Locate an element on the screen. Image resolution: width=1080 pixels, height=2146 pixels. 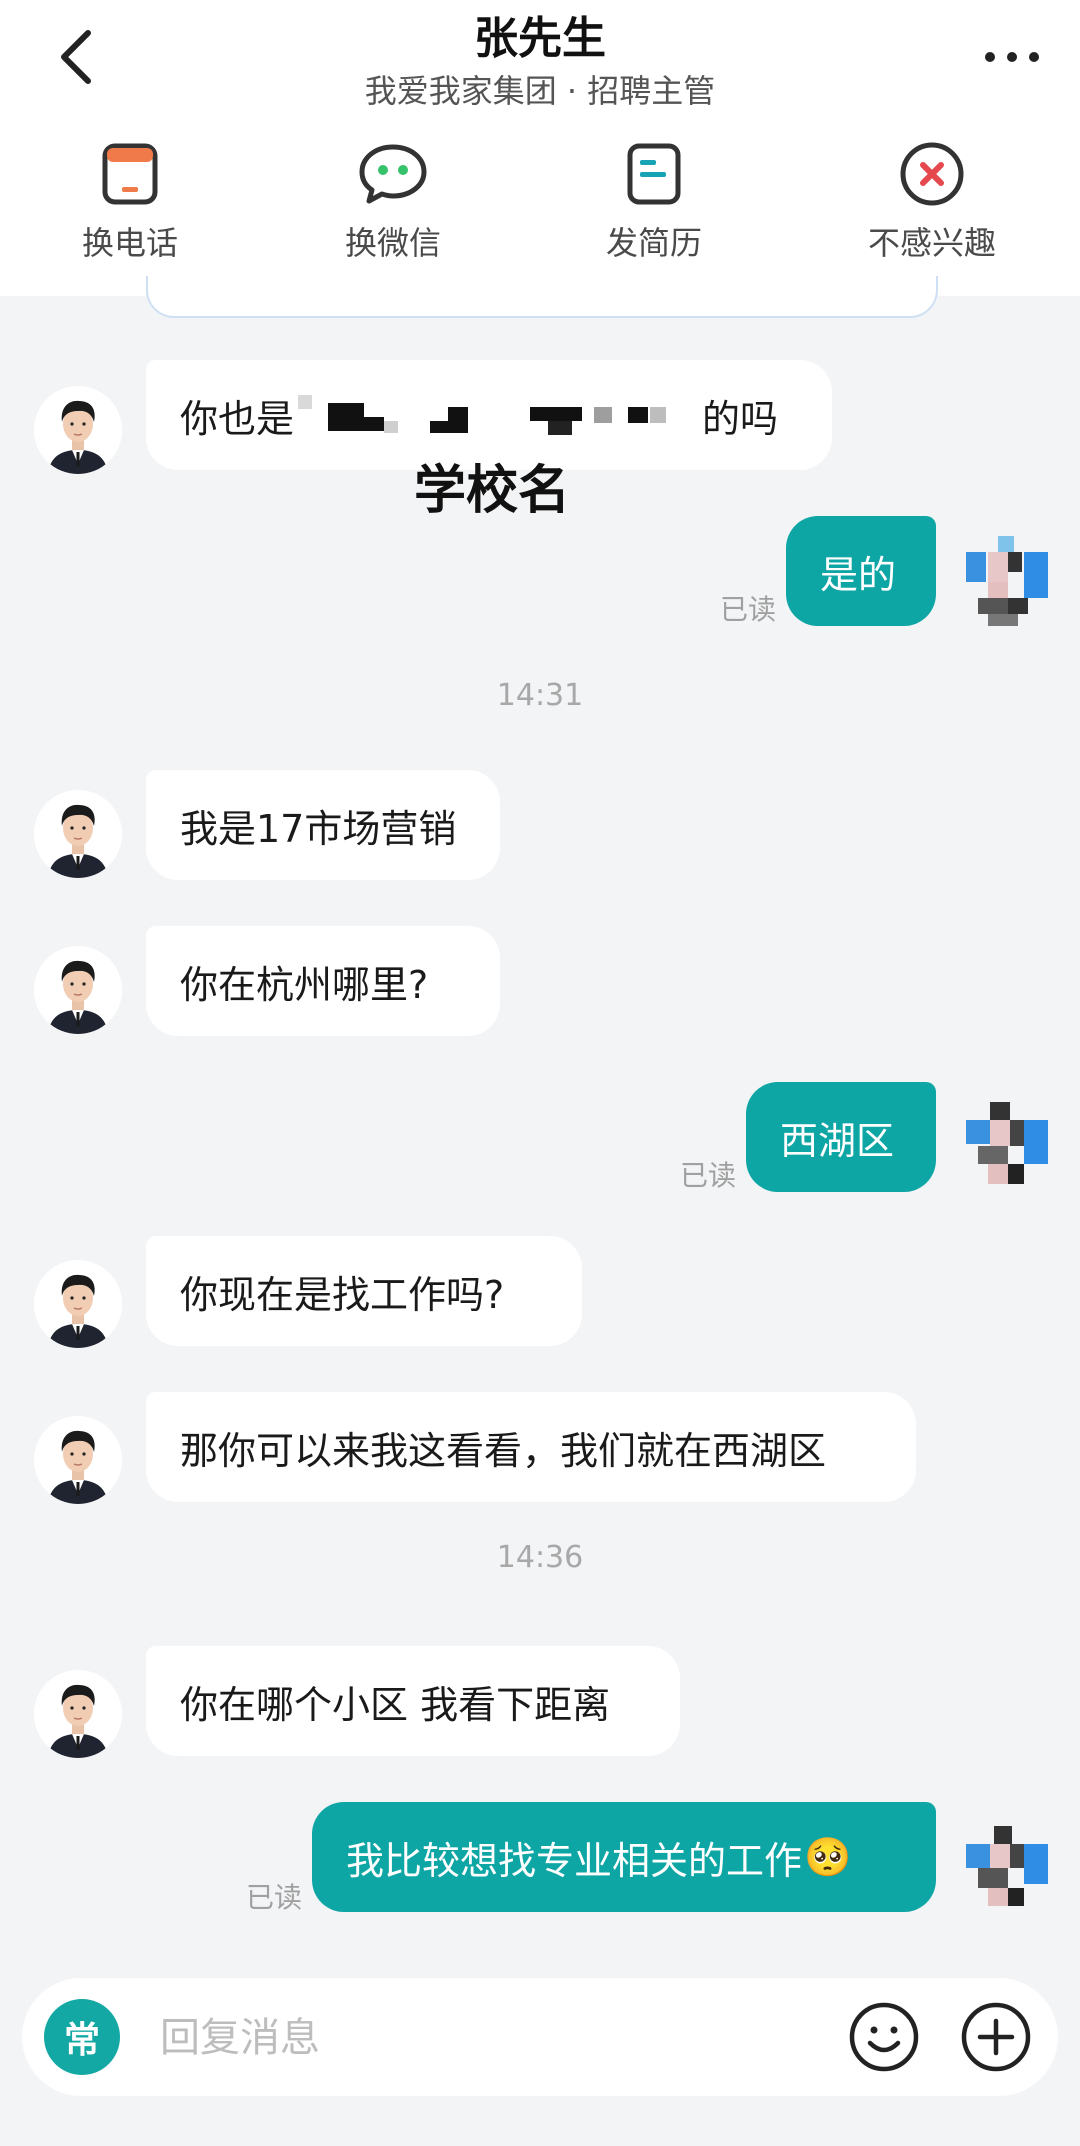
message-text: 是的 is located at coordinates (858, 574).